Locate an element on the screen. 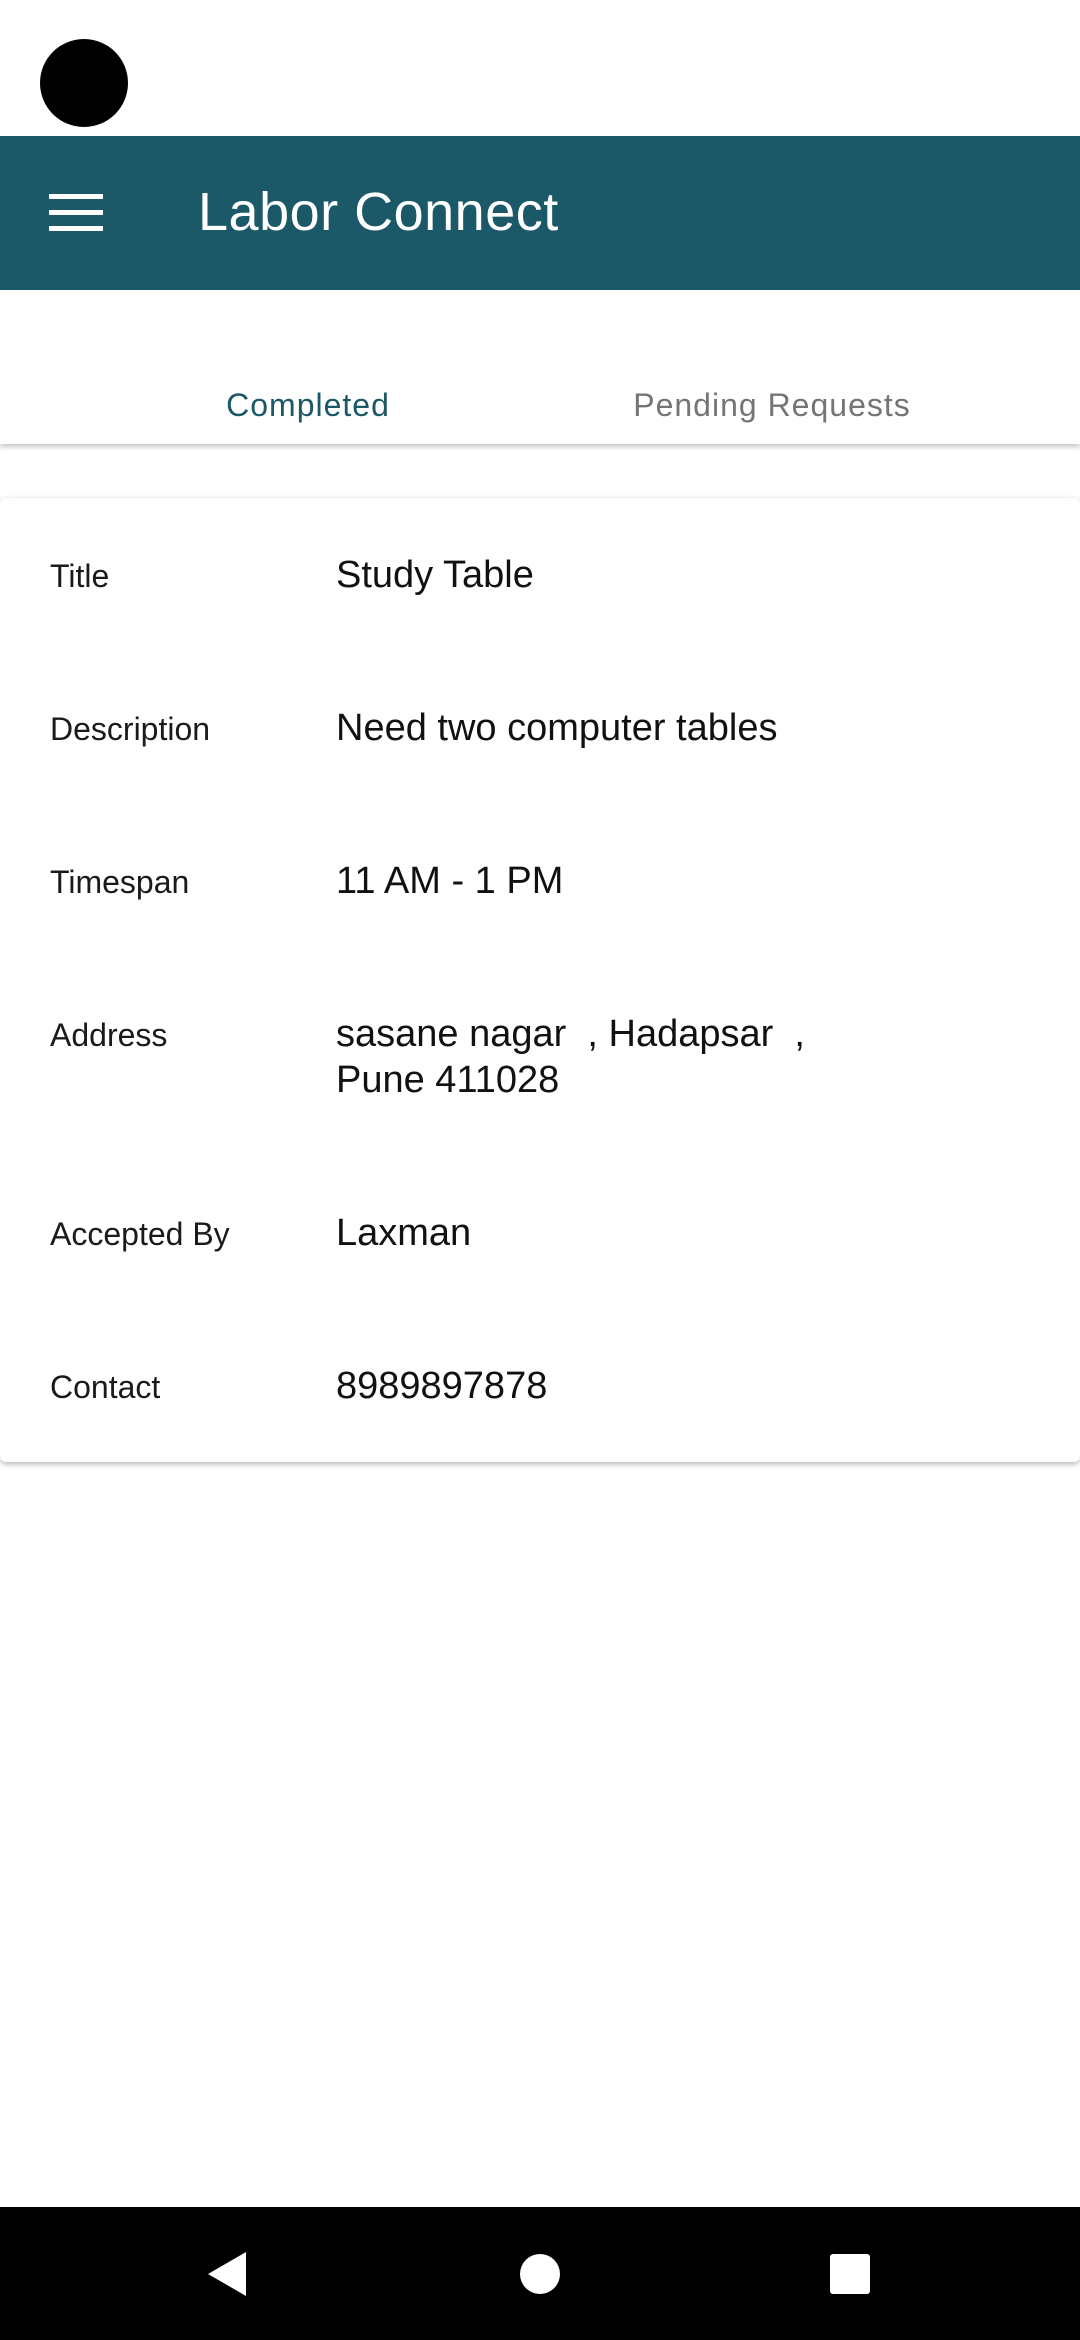  tab-bar: Completed Pending Requests is located at coordinates (540, 367).